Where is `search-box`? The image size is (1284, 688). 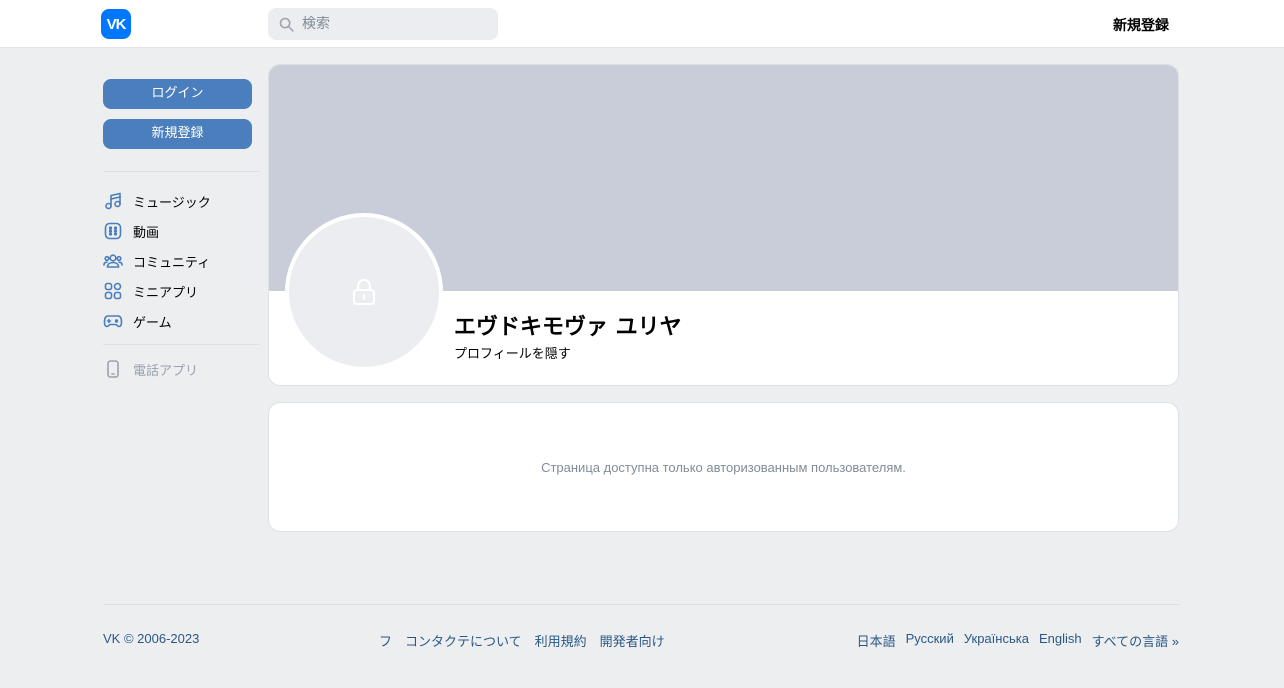
search-box is located at coordinates (383, 24).